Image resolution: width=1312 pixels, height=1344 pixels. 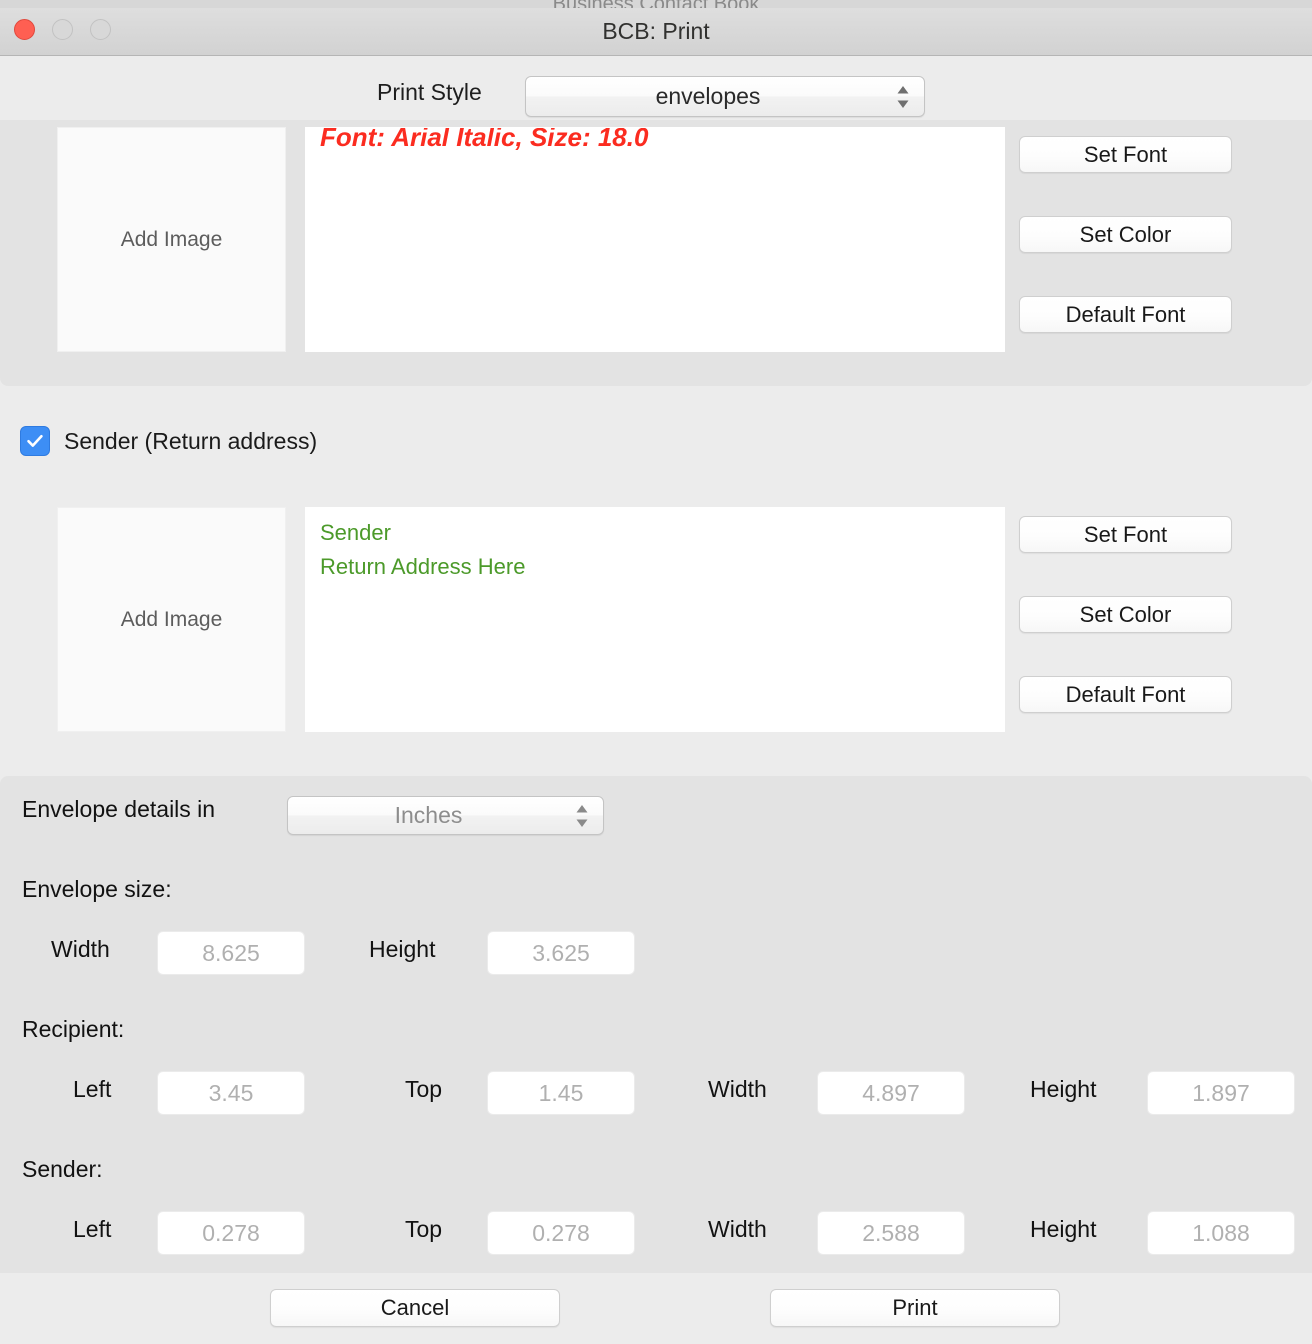 I want to click on sender-width-input: 2.588, so click(x=891, y=1233).